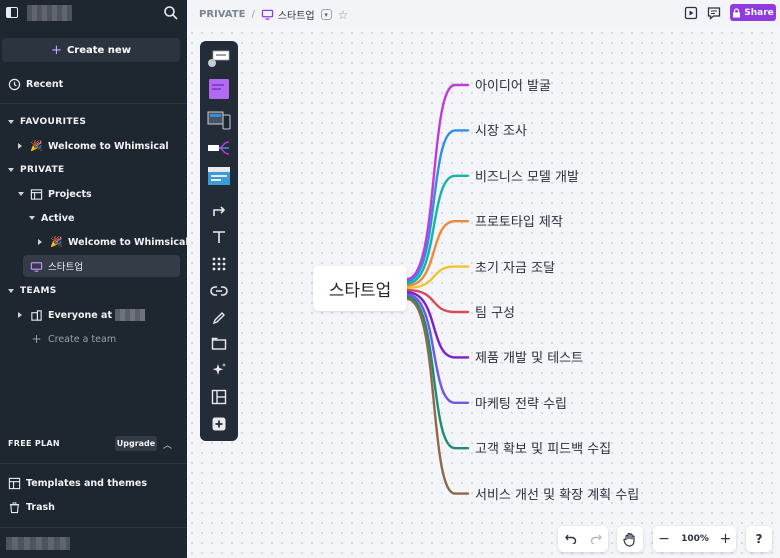 This screenshot has height=558, width=780. I want to click on plus-box-icon, so click(219, 424).